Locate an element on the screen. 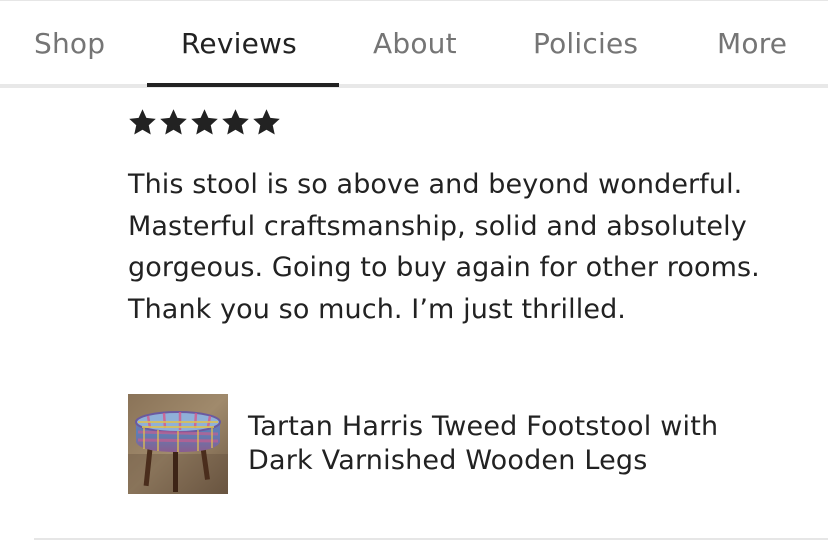  tab-shop: Shop is located at coordinates (69, 44).